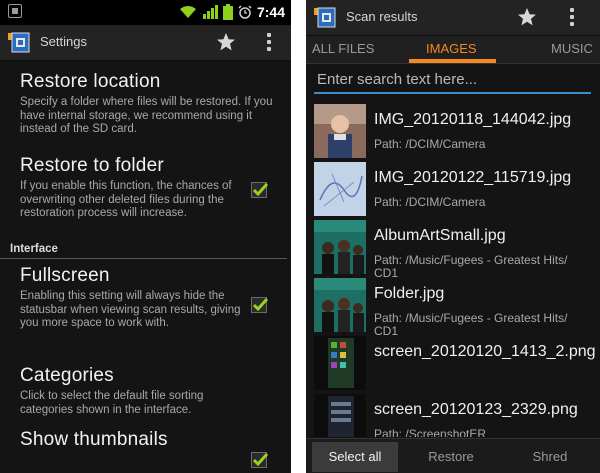 The height and width of the screenshot is (473, 600). I want to click on category-tabs: ALL FILES IMAGES MUSIC, so click(453, 50).